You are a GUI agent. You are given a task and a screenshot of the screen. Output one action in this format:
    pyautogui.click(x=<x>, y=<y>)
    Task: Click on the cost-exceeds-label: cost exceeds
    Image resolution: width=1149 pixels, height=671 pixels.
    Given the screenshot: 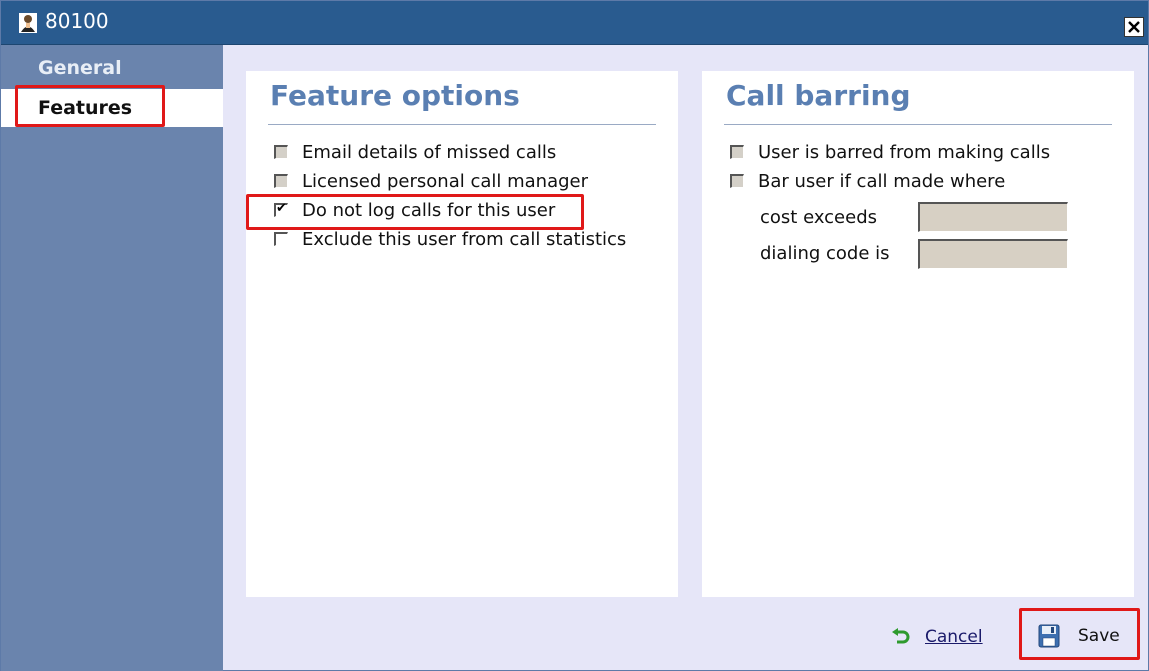 What is the action you would take?
    pyautogui.click(x=819, y=217)
    